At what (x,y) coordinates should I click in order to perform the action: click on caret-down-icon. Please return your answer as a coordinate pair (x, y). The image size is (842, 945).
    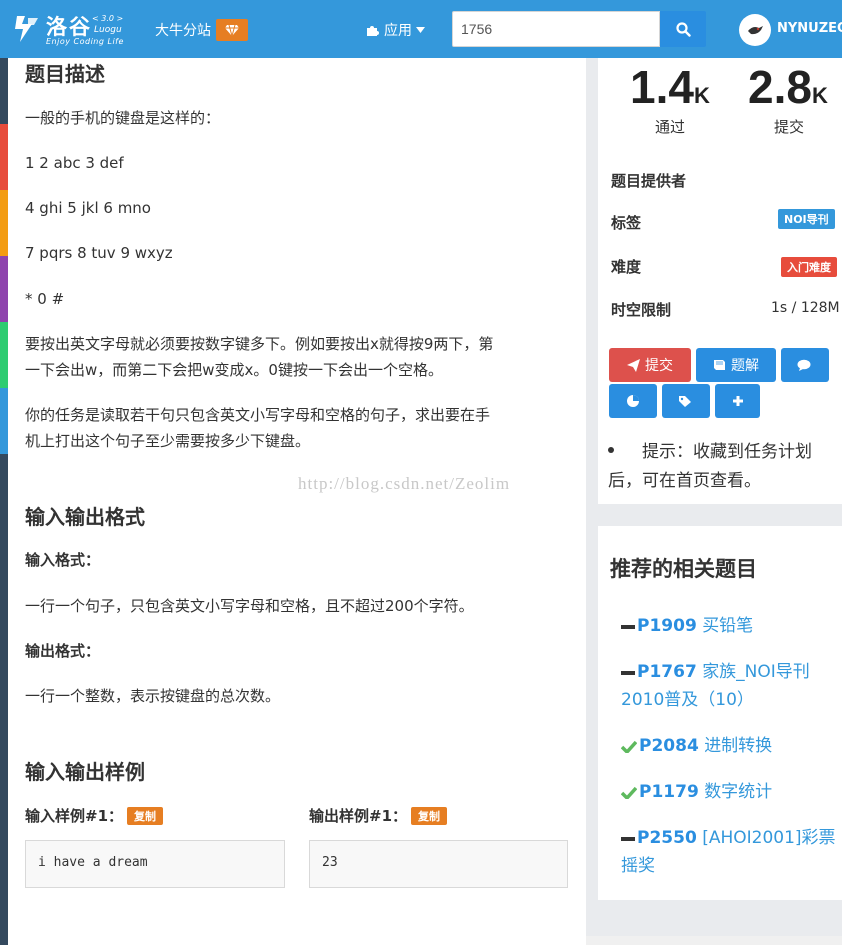
    Looking at the image, I should click on (420, 30).